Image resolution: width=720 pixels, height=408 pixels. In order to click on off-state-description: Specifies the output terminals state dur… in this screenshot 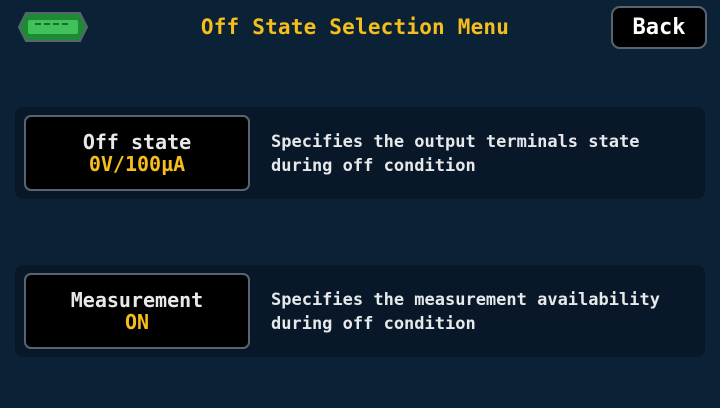, I will do `click(455, 154)`.